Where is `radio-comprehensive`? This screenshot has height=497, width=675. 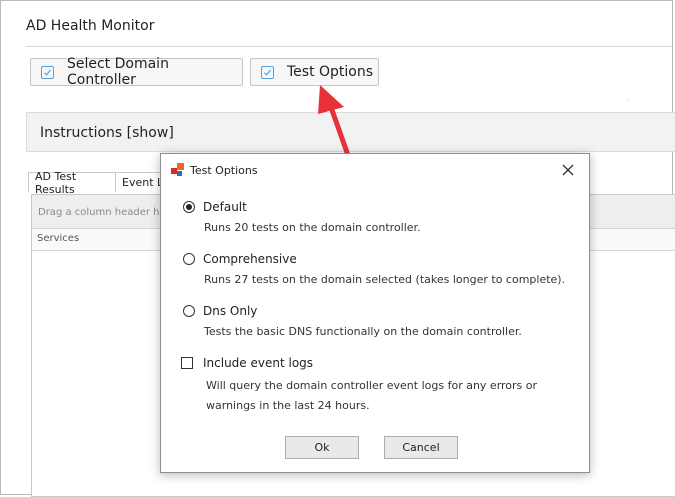
radio-comprehensive is located at coordinates (189, 259).